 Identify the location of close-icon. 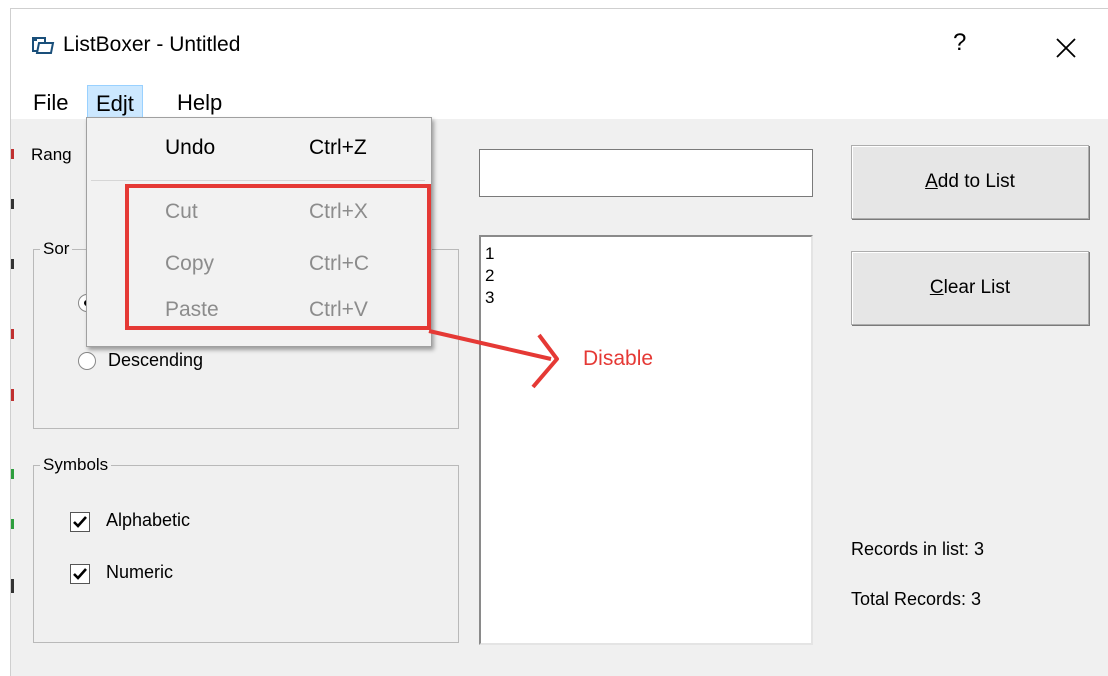
(1066, 48).